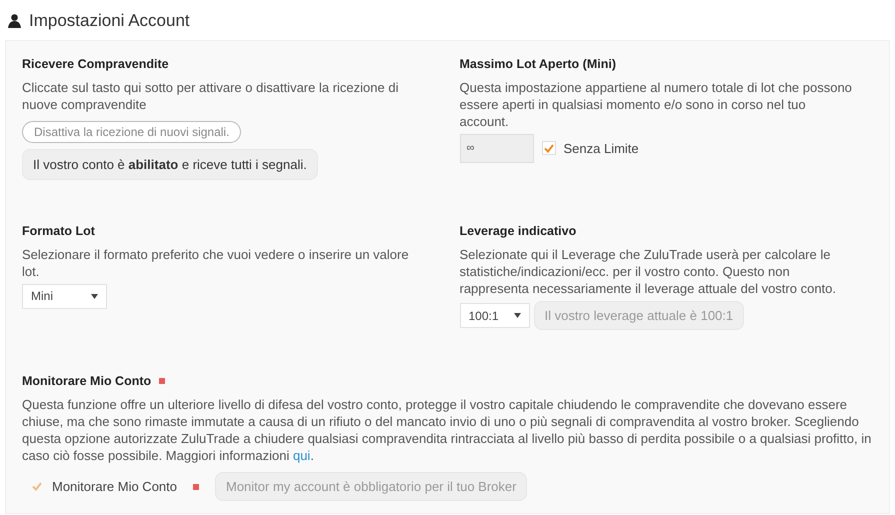 The image size is (895, 515). What do you see at coordinates (216, 263) in the screenshot?
I see `description: Selezionare il formato preferito che vuoi vedere o inserire un valore lot.` at bounding box center [216, 263].